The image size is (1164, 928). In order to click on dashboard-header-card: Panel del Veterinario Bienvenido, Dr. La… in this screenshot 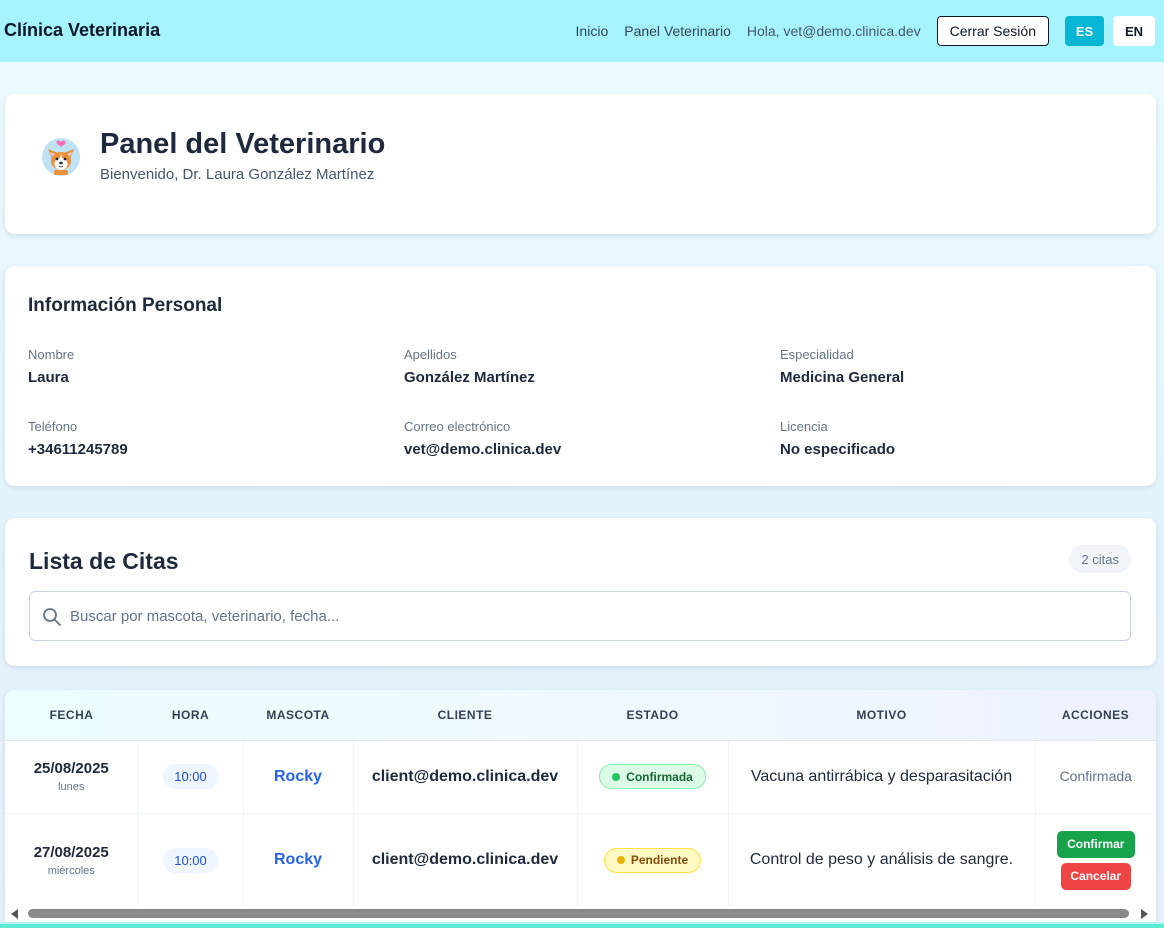, I will do `click(580, 164)`.